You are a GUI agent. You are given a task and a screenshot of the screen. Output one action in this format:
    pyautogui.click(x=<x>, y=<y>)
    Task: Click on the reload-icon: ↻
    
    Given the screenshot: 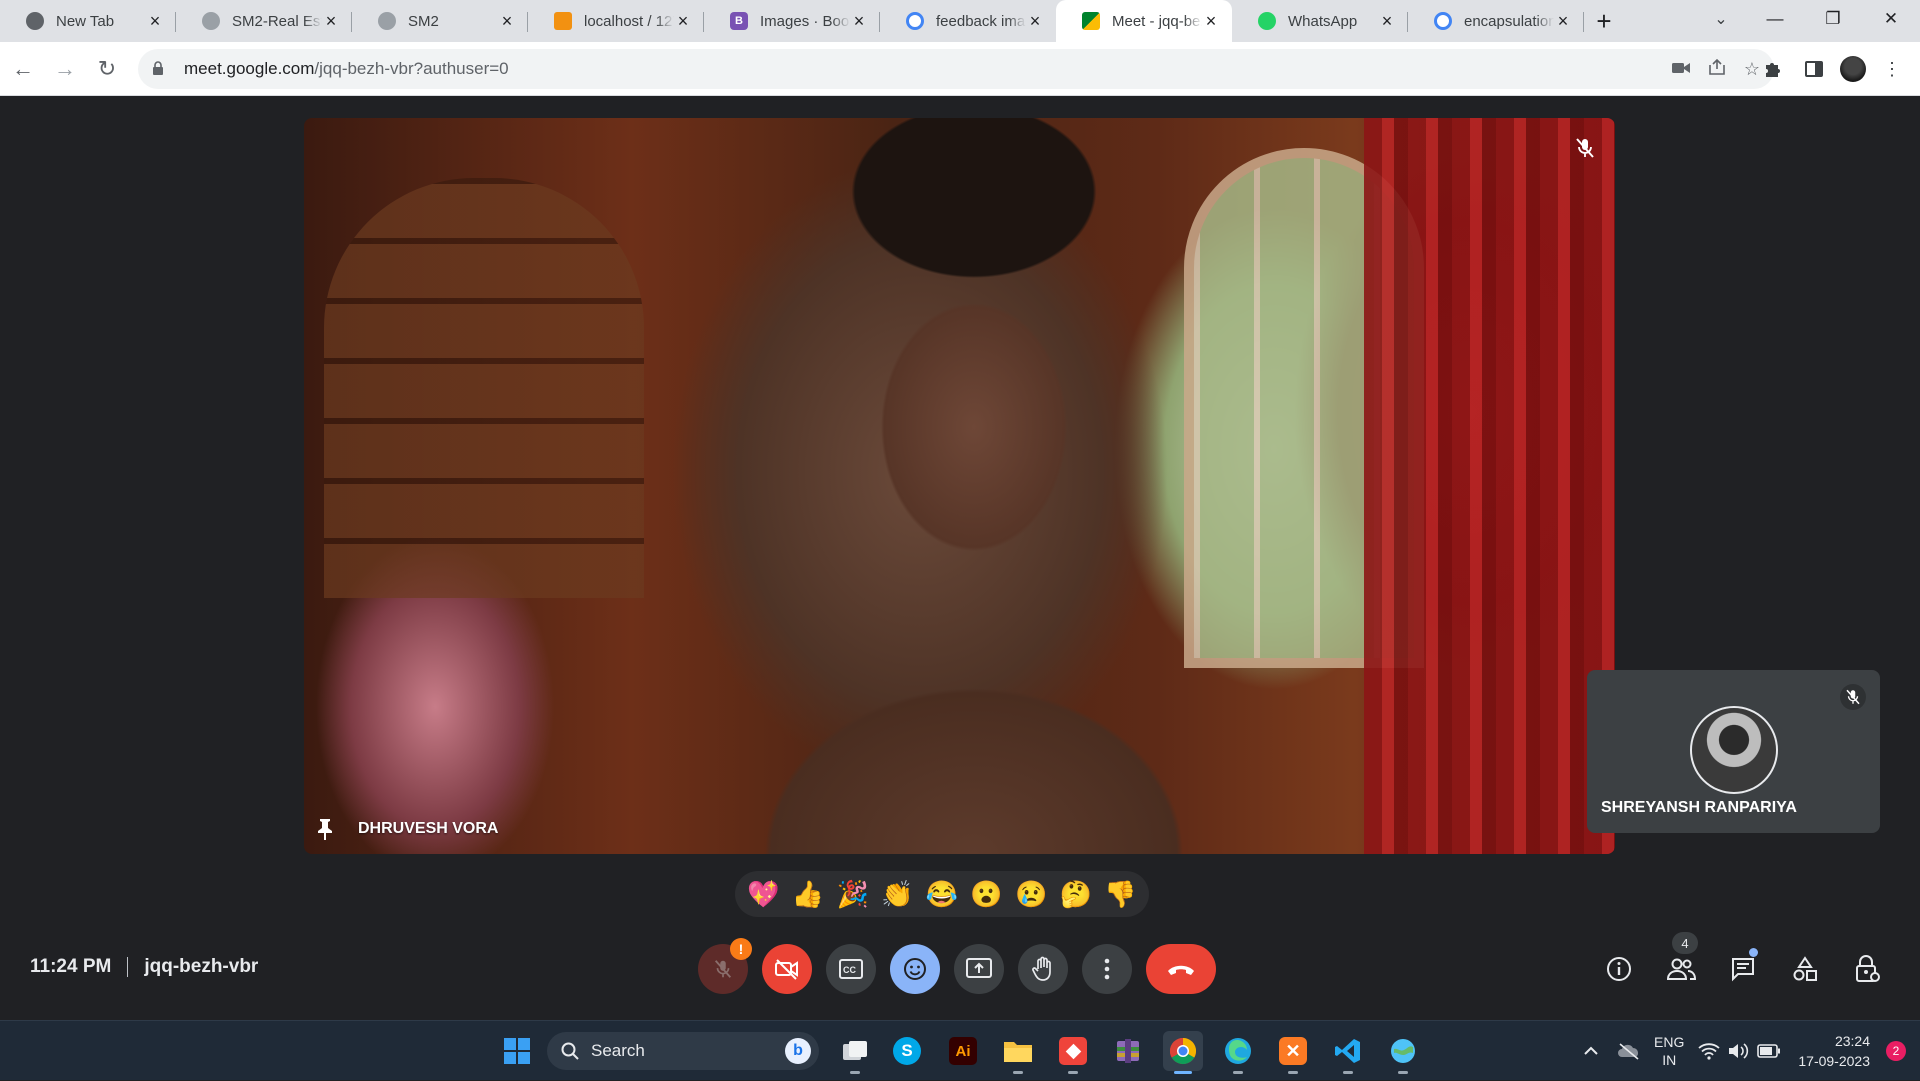 What is the action you would take?
    pyautogui.click(x=107, y=69)
    